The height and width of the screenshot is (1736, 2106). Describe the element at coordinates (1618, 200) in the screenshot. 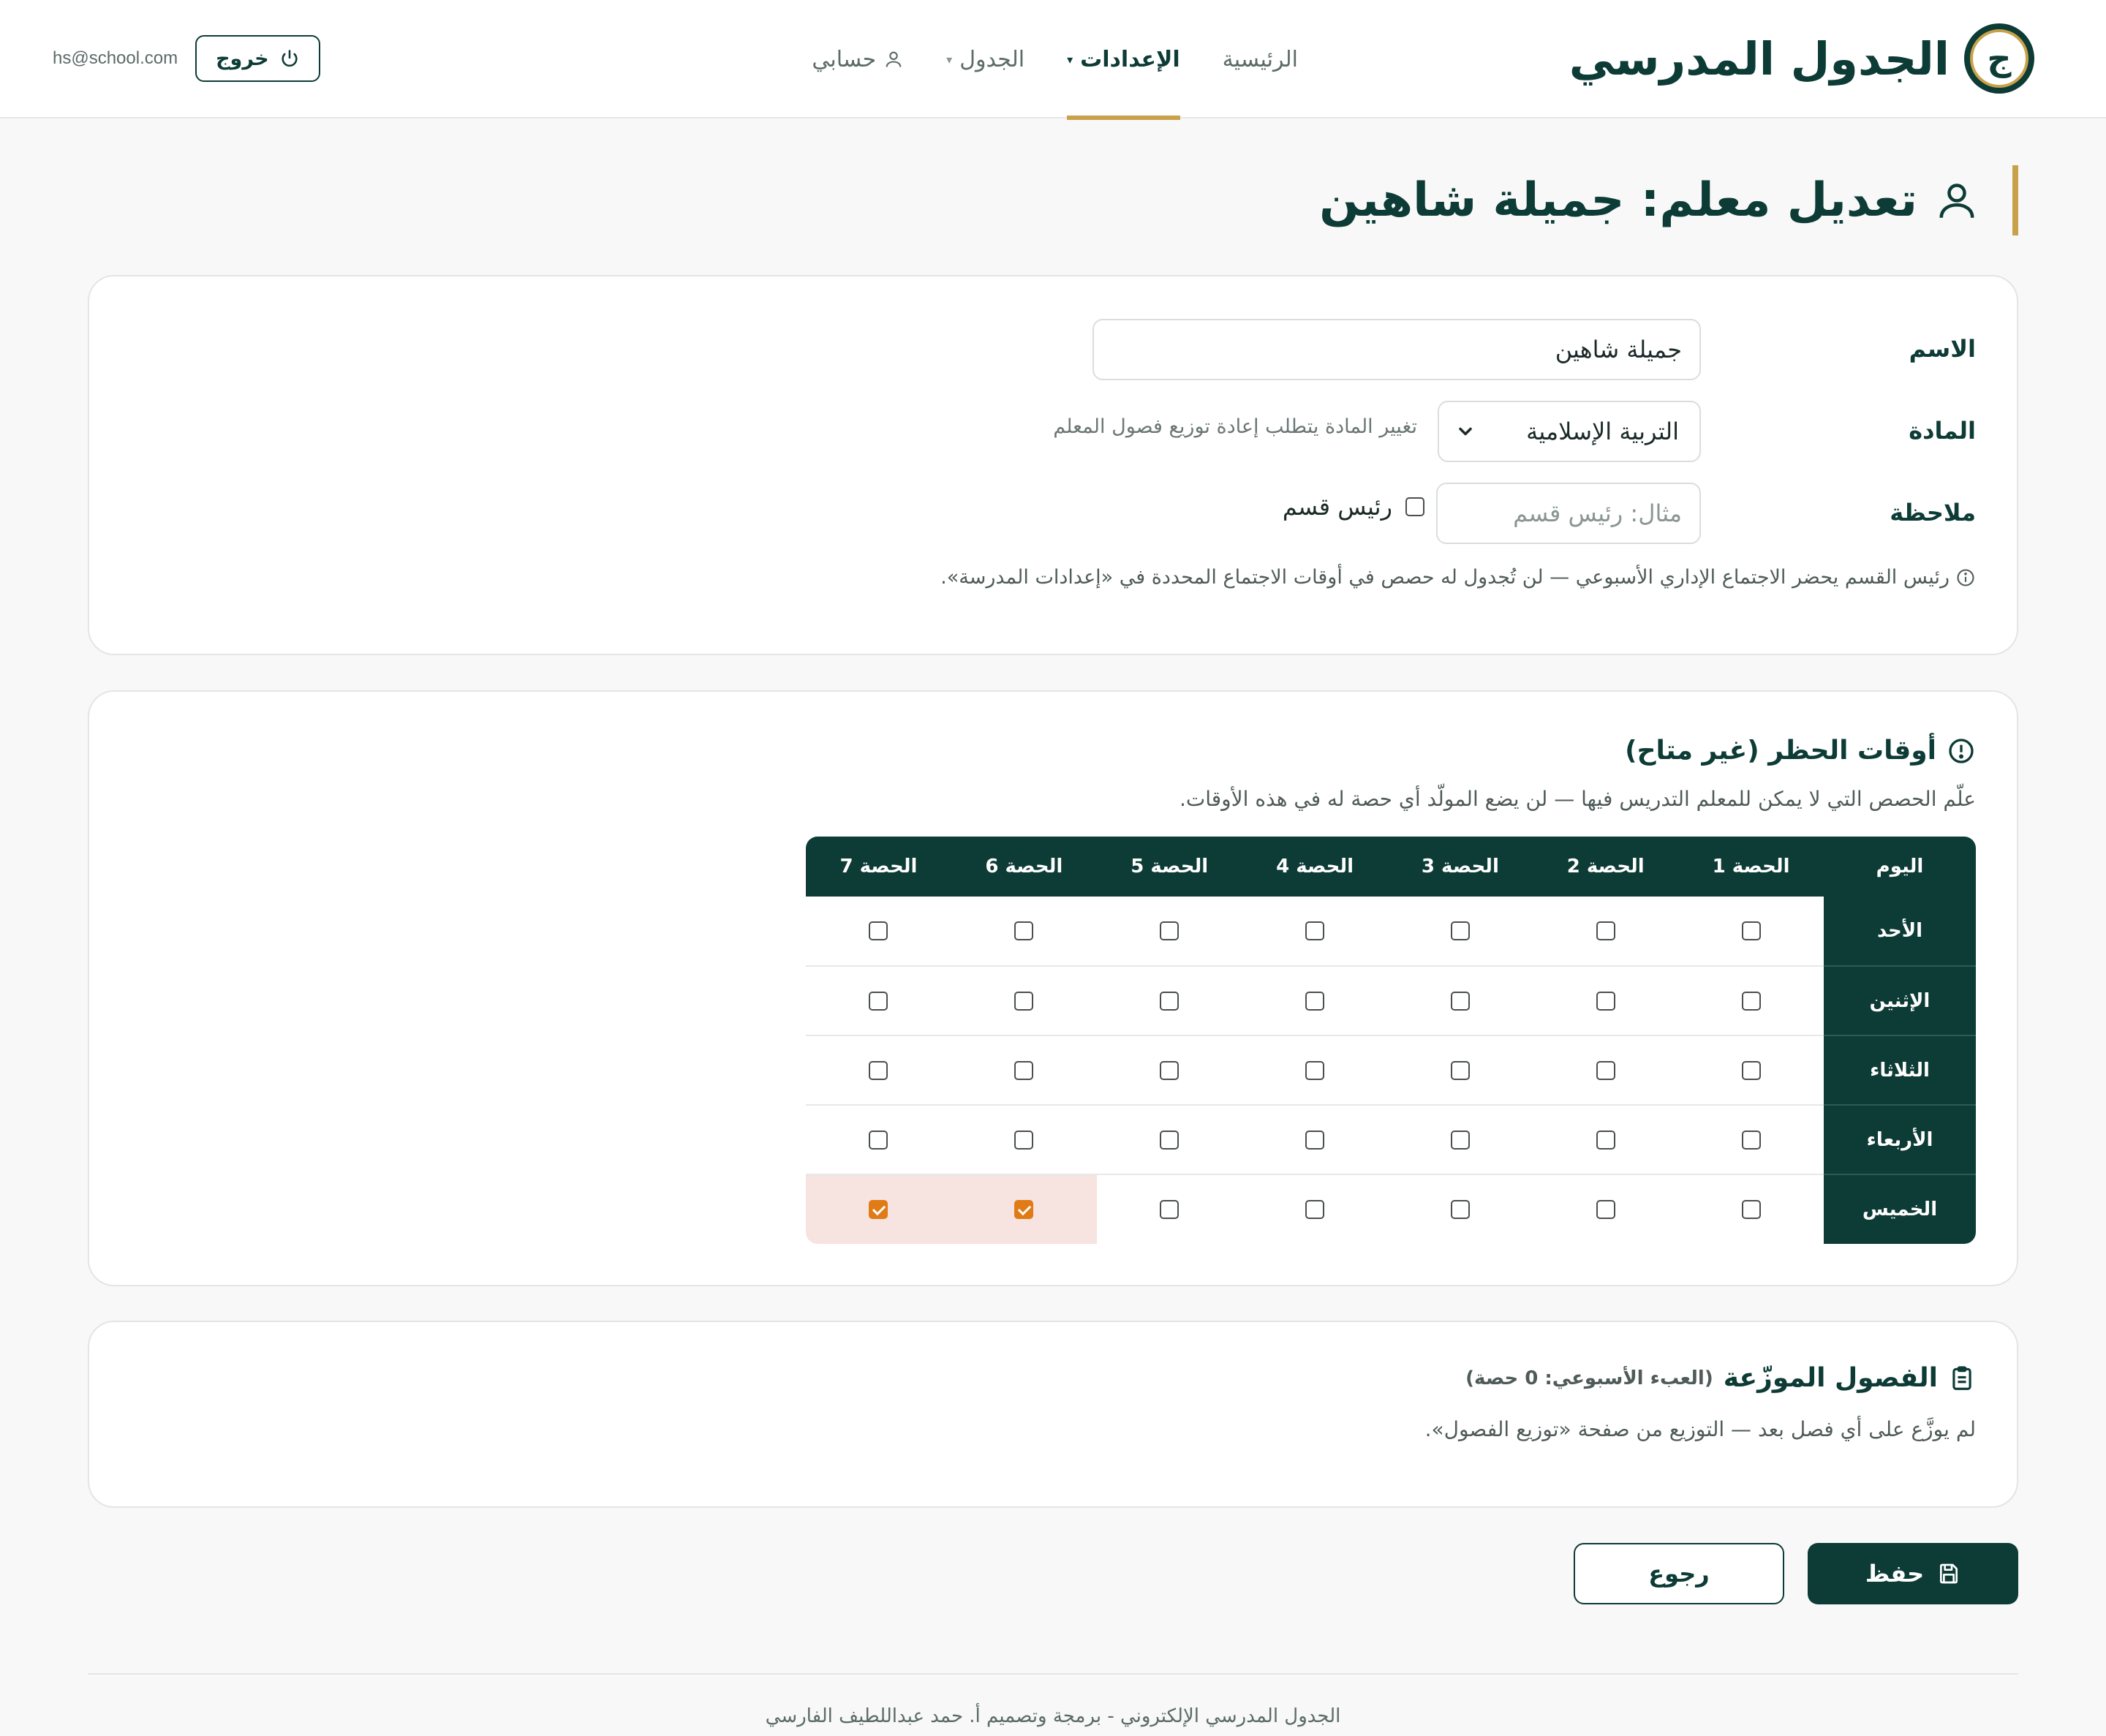

I see `page-title: تعديل معلم: جميلة شاهين` at that location.